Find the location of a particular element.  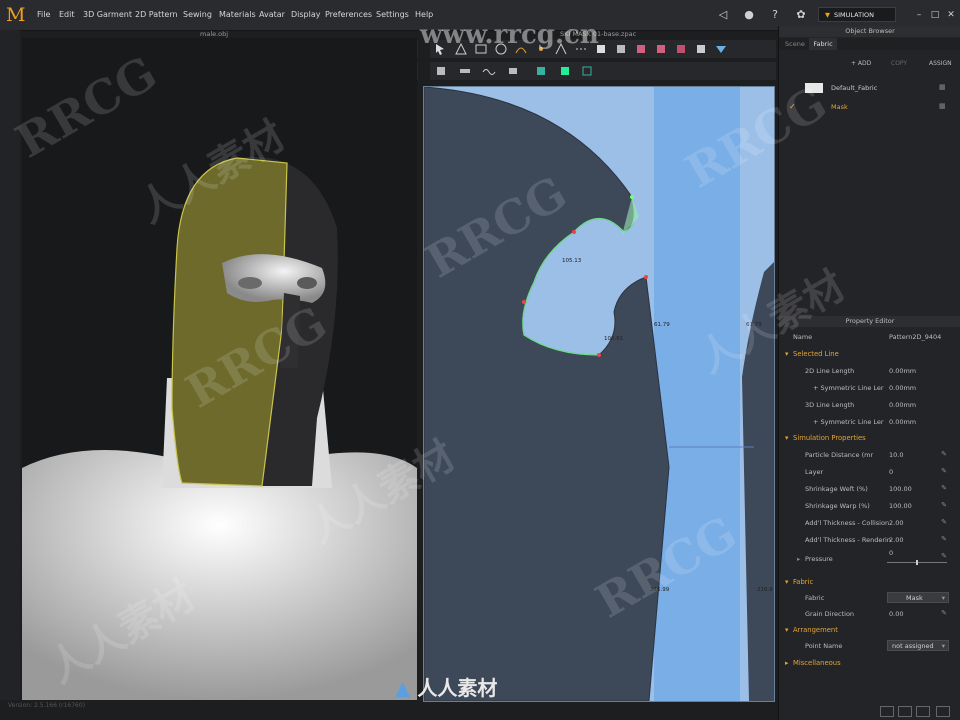

menu-sewing: Sewing is located at coordinates (197, 14).